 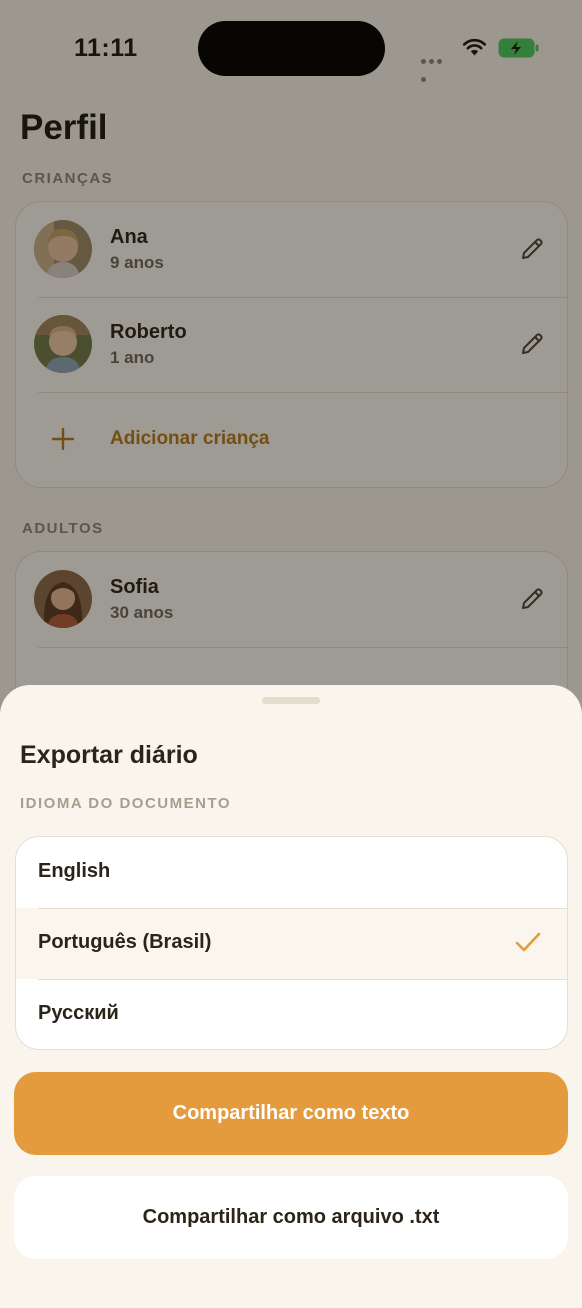 What do you see at coordinates (125, 942) in the screenshot?
I see `language-label: Português (Brasil)` at bounding box center [125, 942].